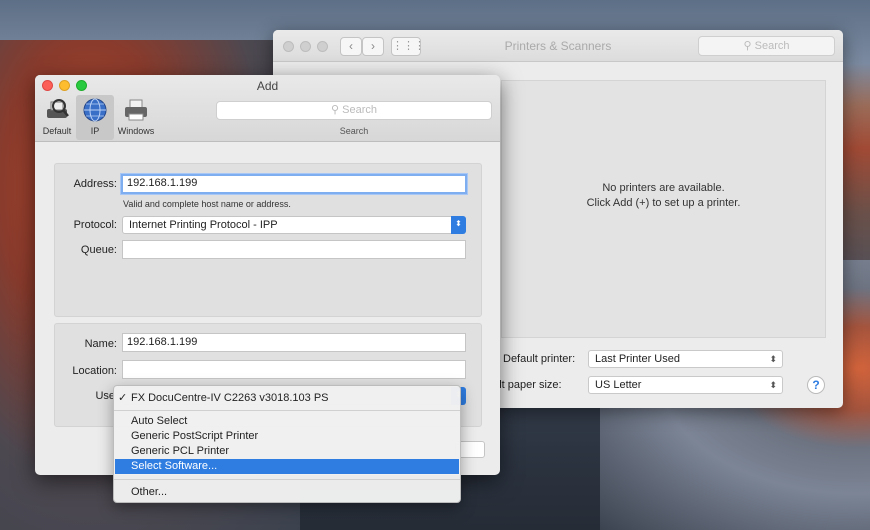  Describe the element at coordinates (663, 188) in the screenshot. I see `empty-message-line1: No printers are available.` at that location.